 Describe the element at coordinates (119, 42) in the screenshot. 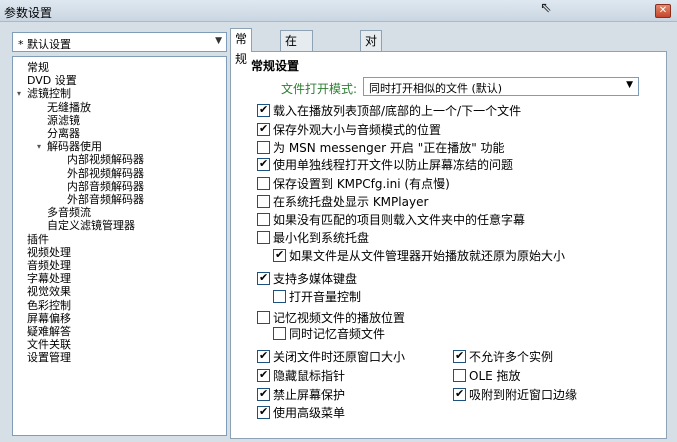

I see `preset-select: * 默认设置 ▼` at that location.